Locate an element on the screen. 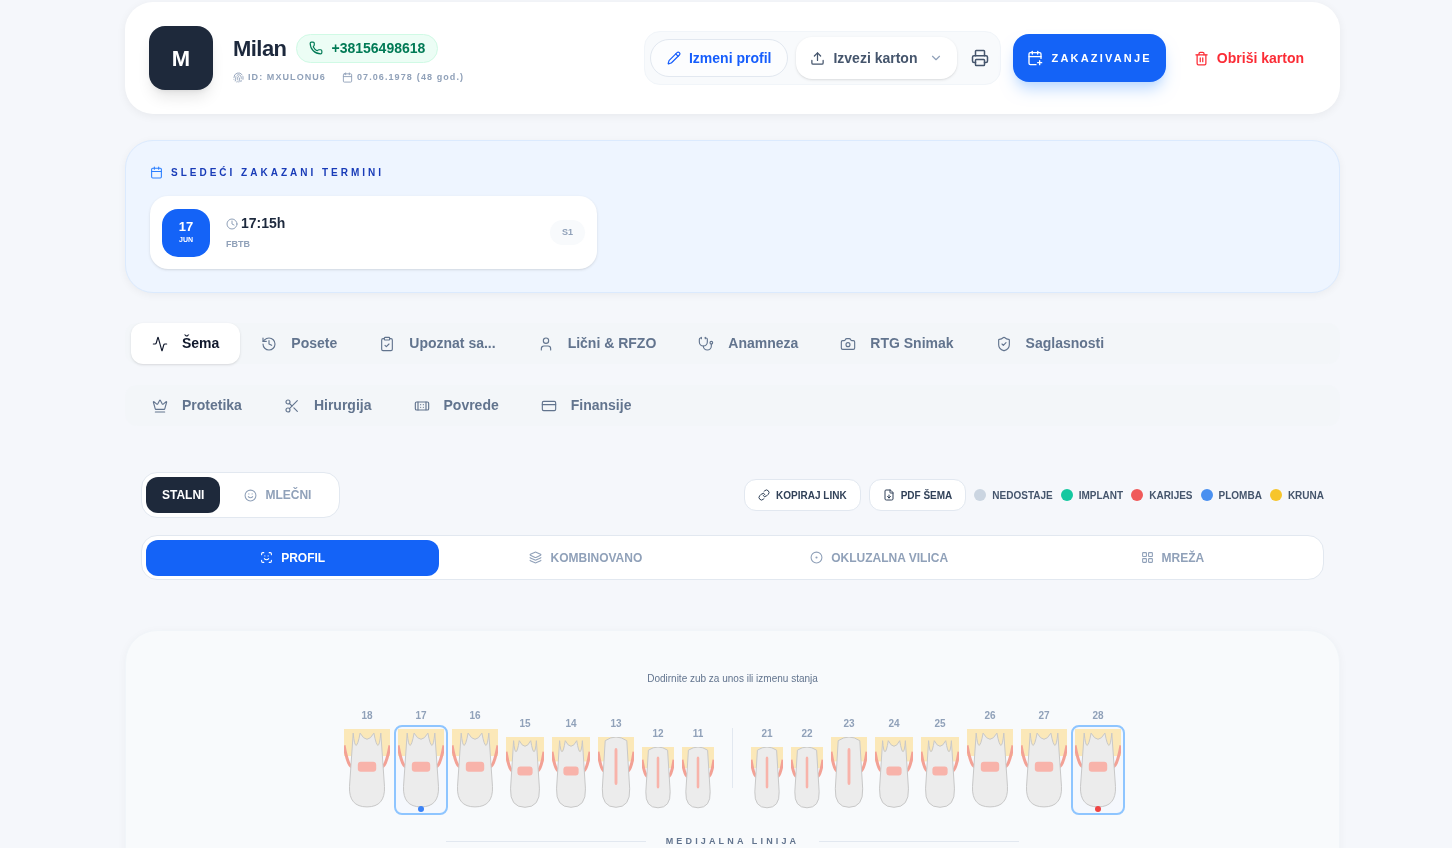  edit-profile-button: Izmeni profil is located at coordinates (719, 58).